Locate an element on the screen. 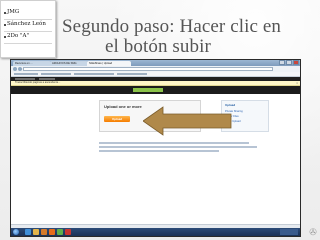 This screenshot has height=240, width=320. url-field is located at coordinates (148, 69).